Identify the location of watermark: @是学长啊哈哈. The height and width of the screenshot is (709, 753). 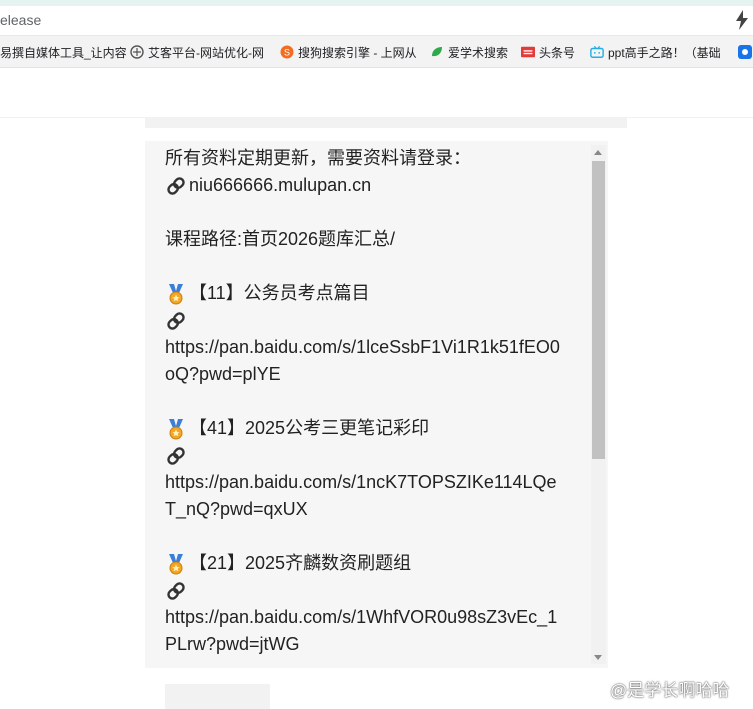
(654, 688).